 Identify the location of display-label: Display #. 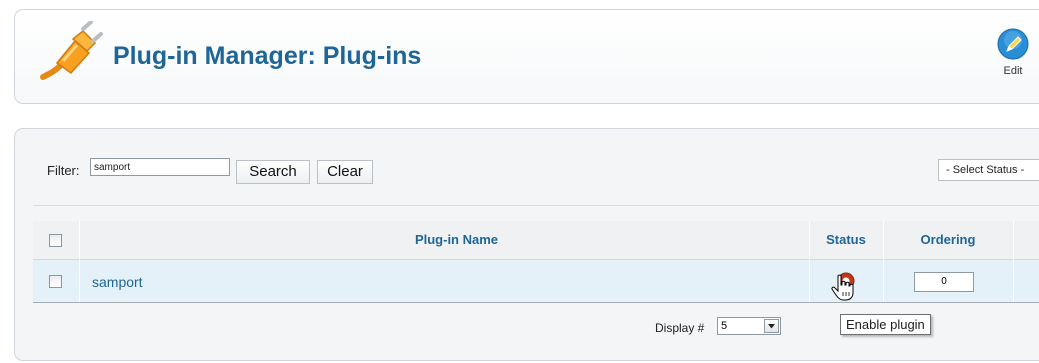
(680, 328).